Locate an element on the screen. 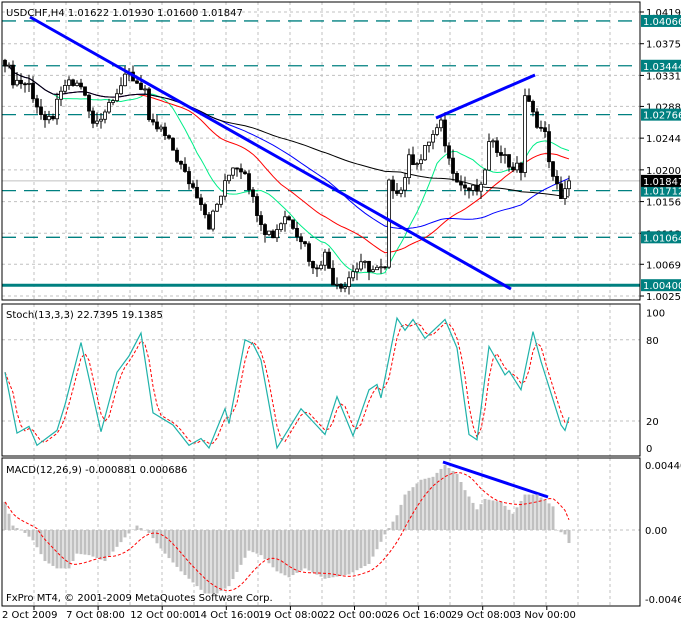  level-price-label: 1.02766 is located at coordinates (662, 116).